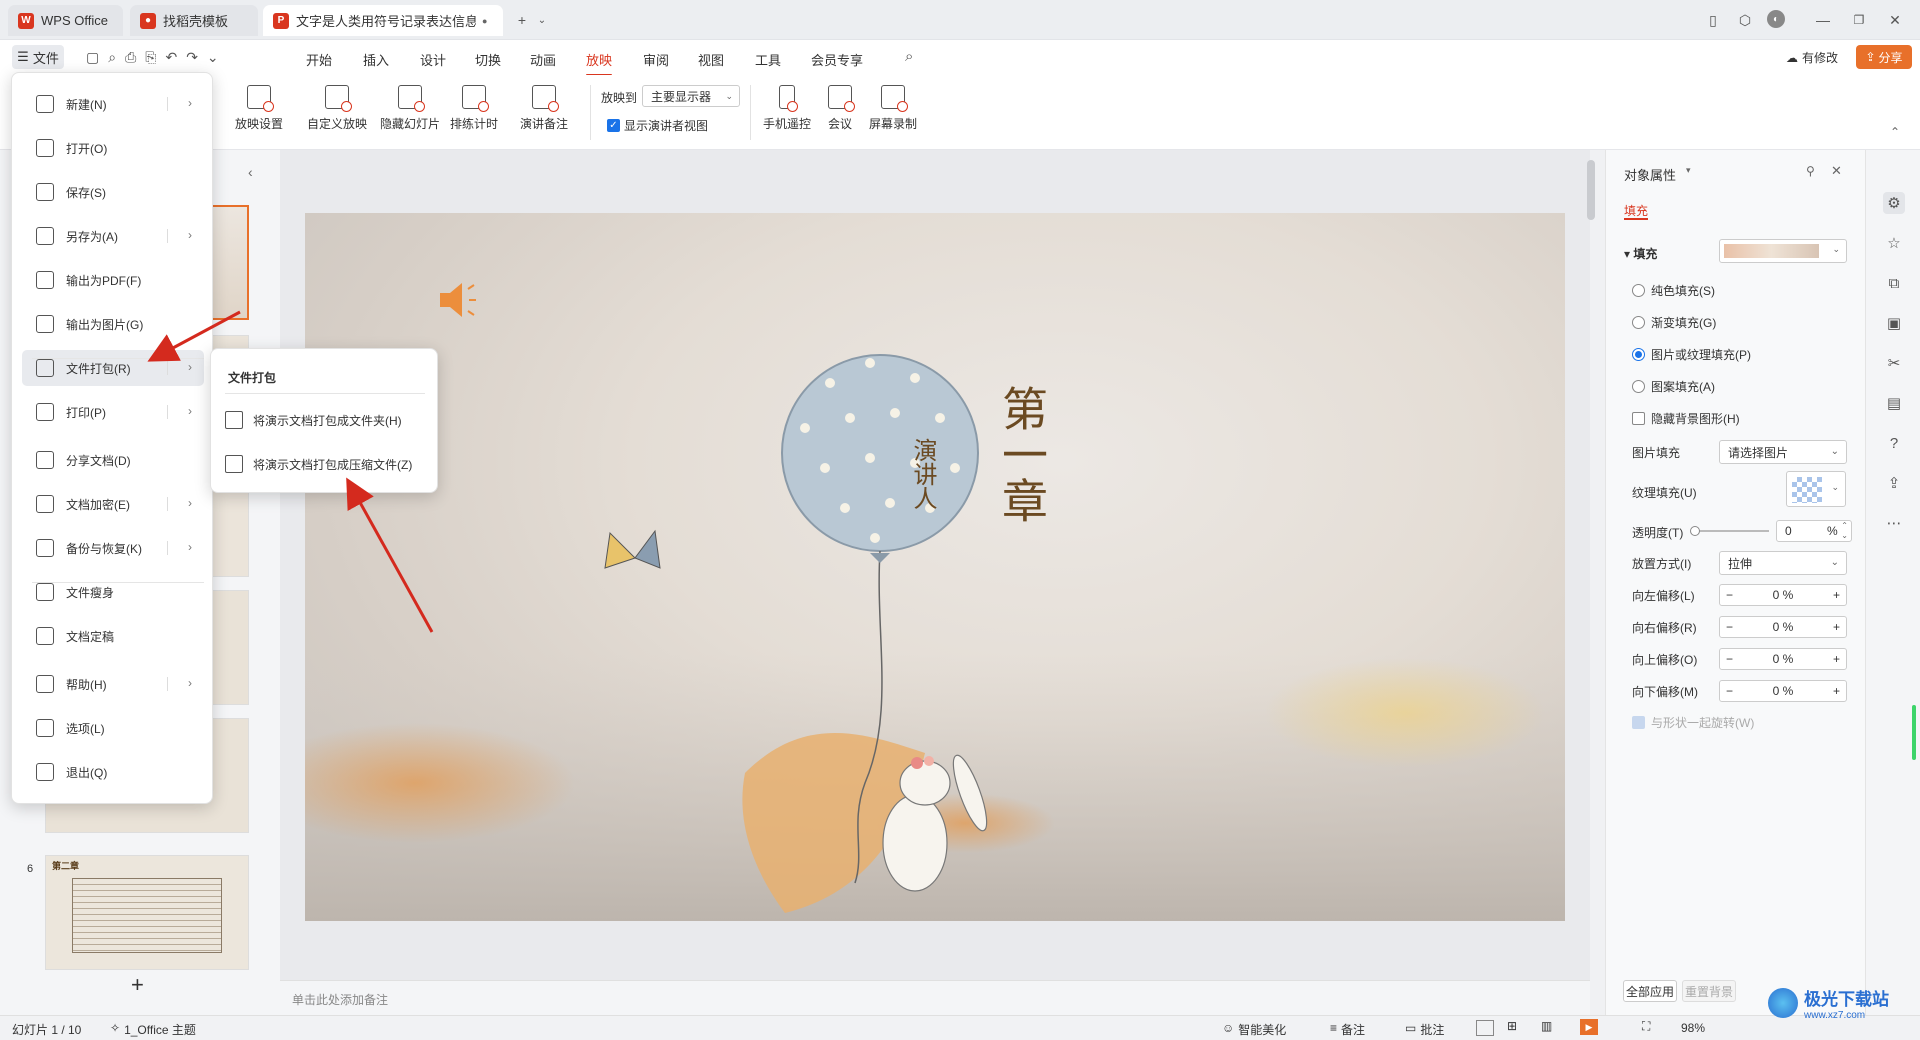 The width and height of the screenshot is (1920, 1040). I want to click on slide-subtitle: 演讲人, so click(923, 474).